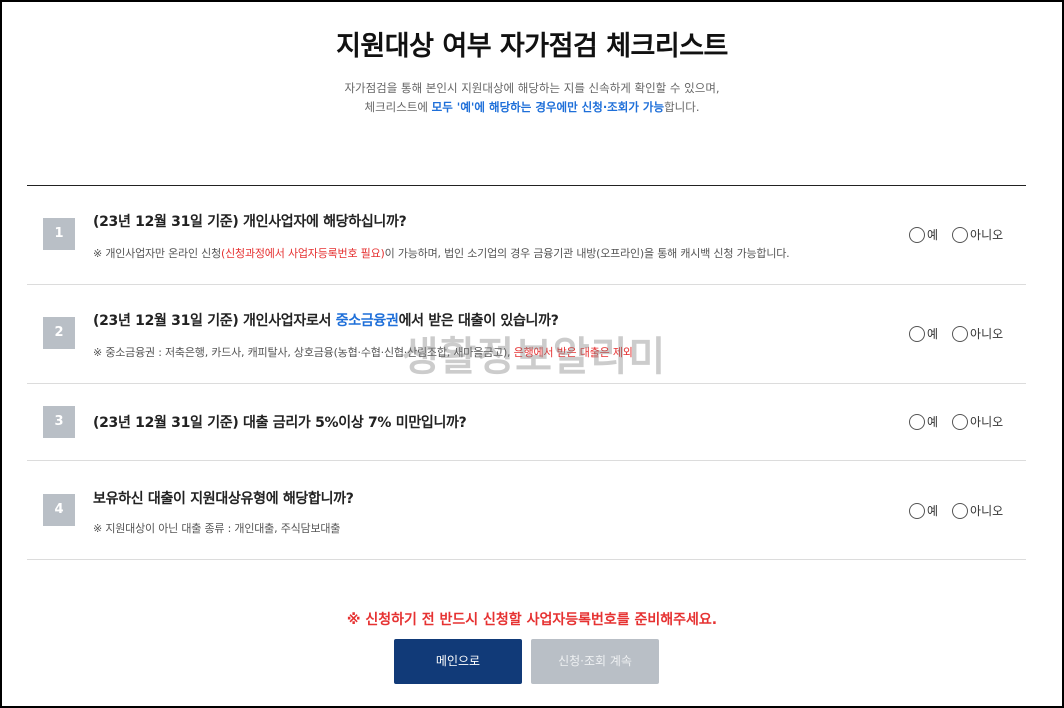 Image resolution: width=1064 pixels, height=708 pixels. I want to click on question-number-badge: 4, so click(59, 510).